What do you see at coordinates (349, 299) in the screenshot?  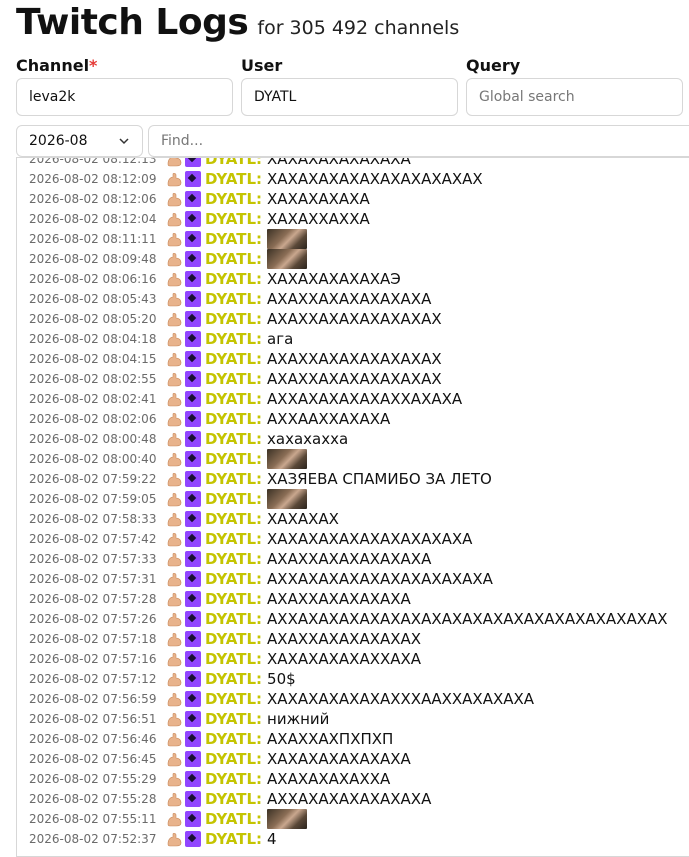 I see `log-message: АХАХХАХАХАХАХАХА` at bounding box center [349, 299].